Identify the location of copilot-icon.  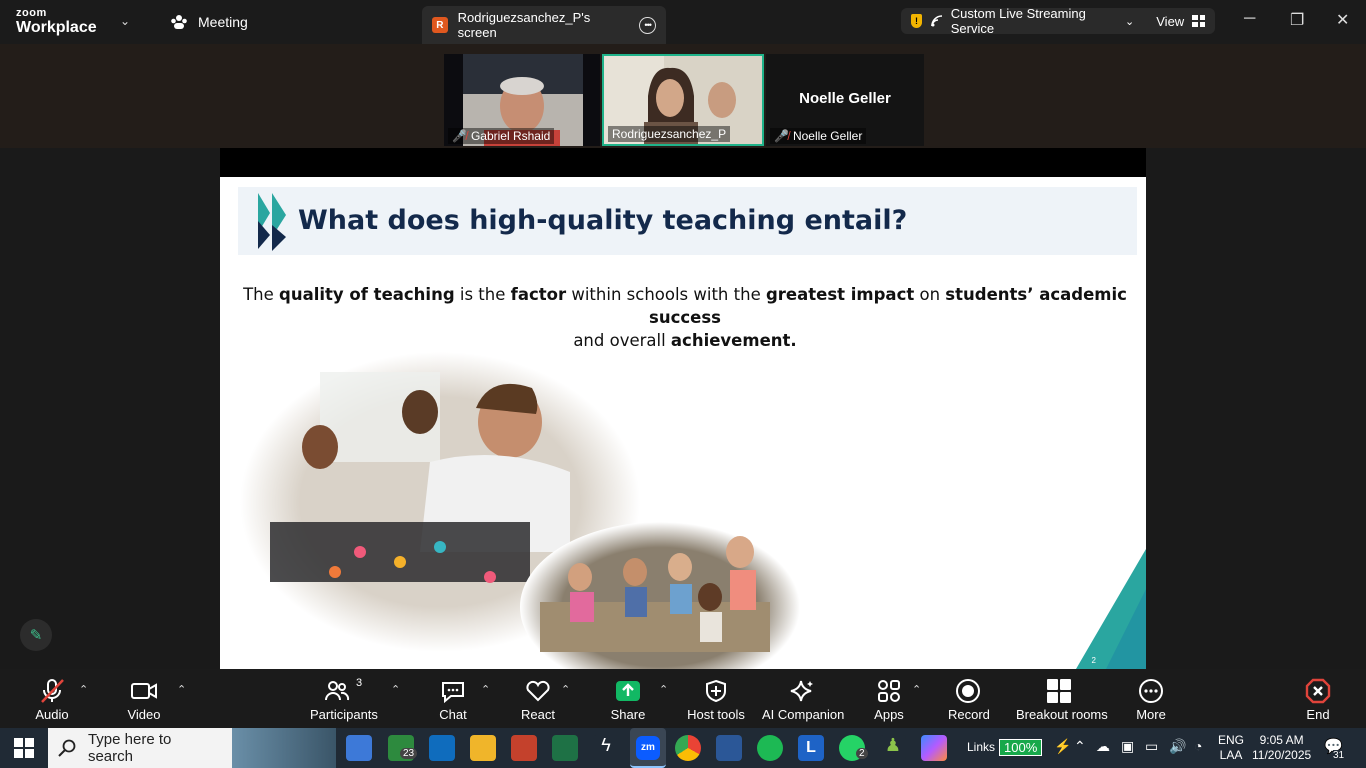
(934, 748).